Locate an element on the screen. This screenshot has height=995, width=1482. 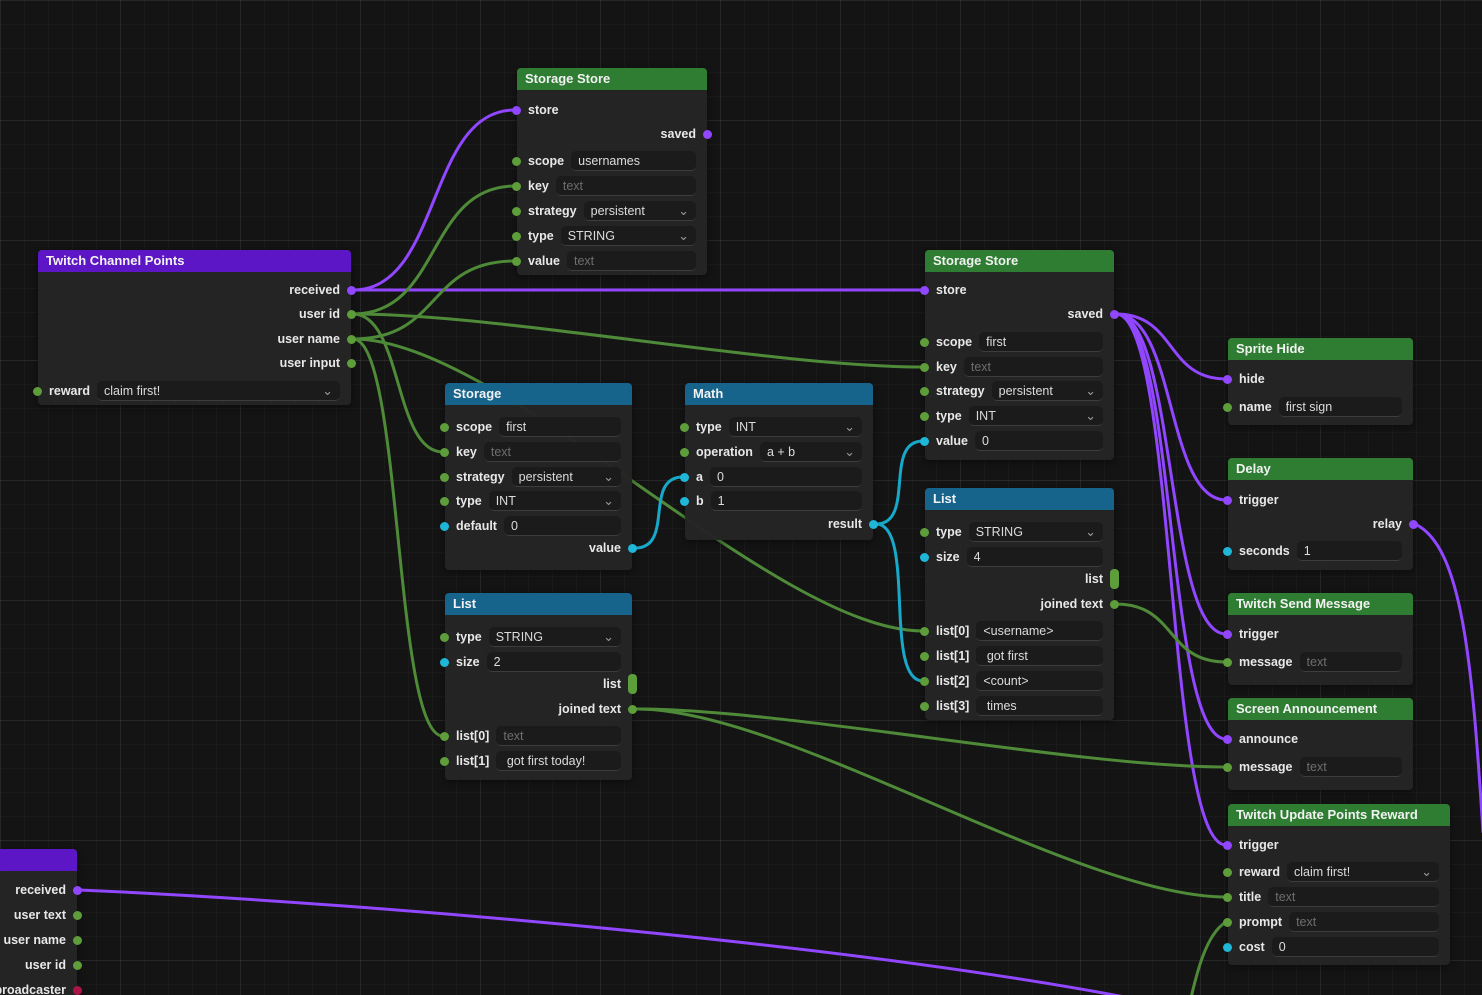
prompt-input: text is located at coordinates (1364, 922).